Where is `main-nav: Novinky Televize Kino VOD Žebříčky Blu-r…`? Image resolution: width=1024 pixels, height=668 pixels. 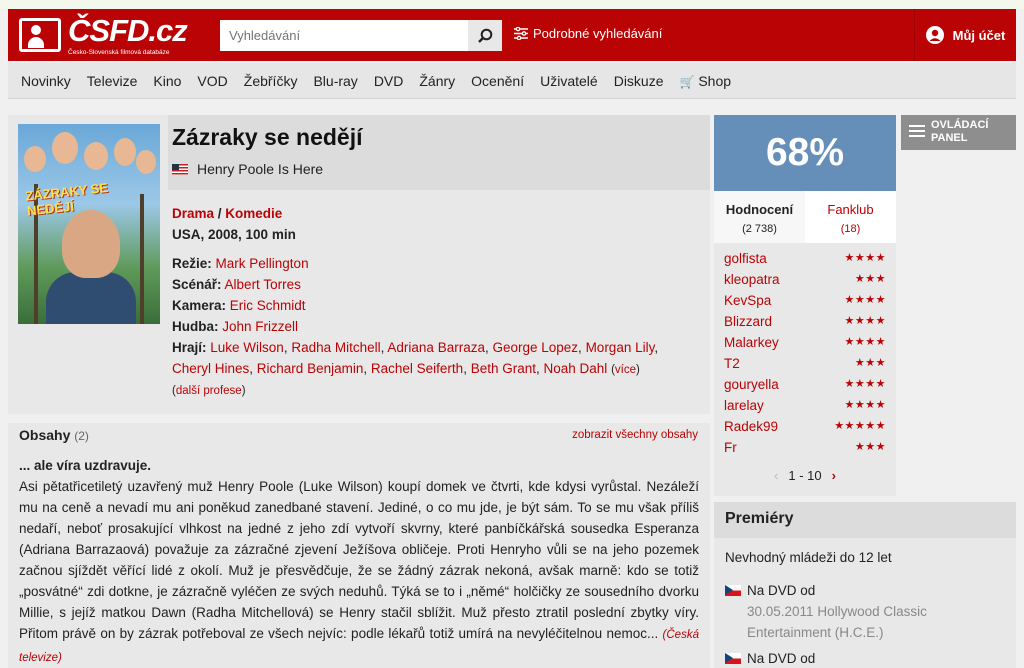 main-nav: Novinky Televize Kino VOD Žebříčky Blu-r… is located at coordinates (512, 81).